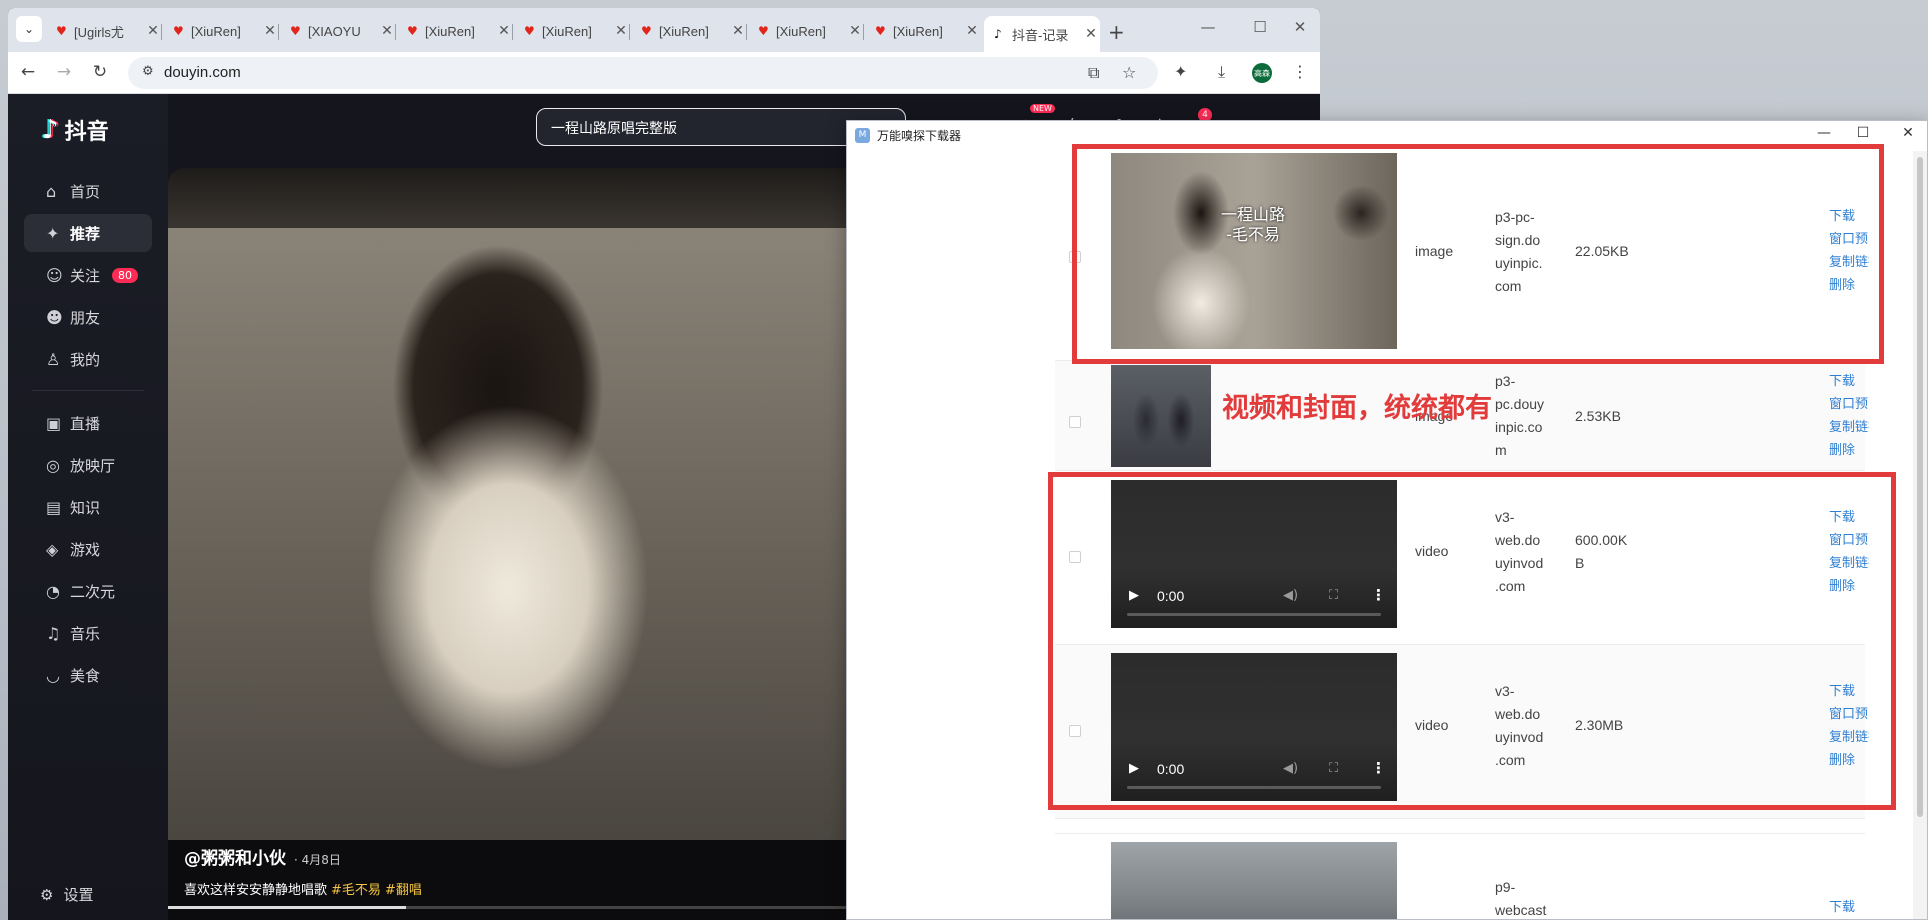  What do you see at coordinates (88, 317) in the screenshot?
I see `sidebar-item-friends: ☻ 朋友` at bounding box center [88, 317].